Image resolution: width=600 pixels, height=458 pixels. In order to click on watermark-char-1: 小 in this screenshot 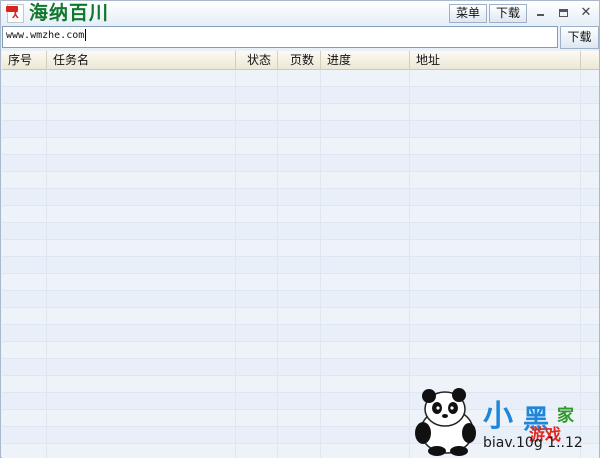, I will do `click(498, 416)`.